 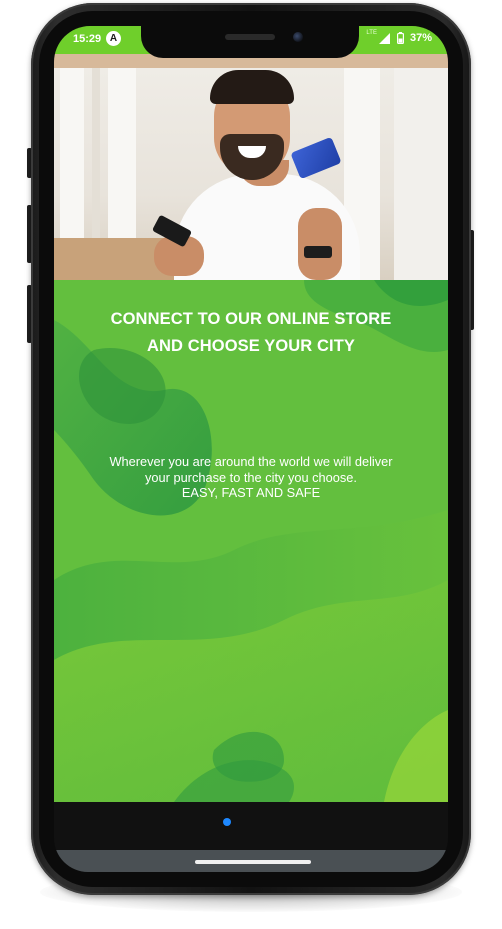 What do you see at coordinates (251, 346) in the screenshot?
I see `headline-line: AND CHOOSE YOUR CITY` at bounding box center [251, 346].